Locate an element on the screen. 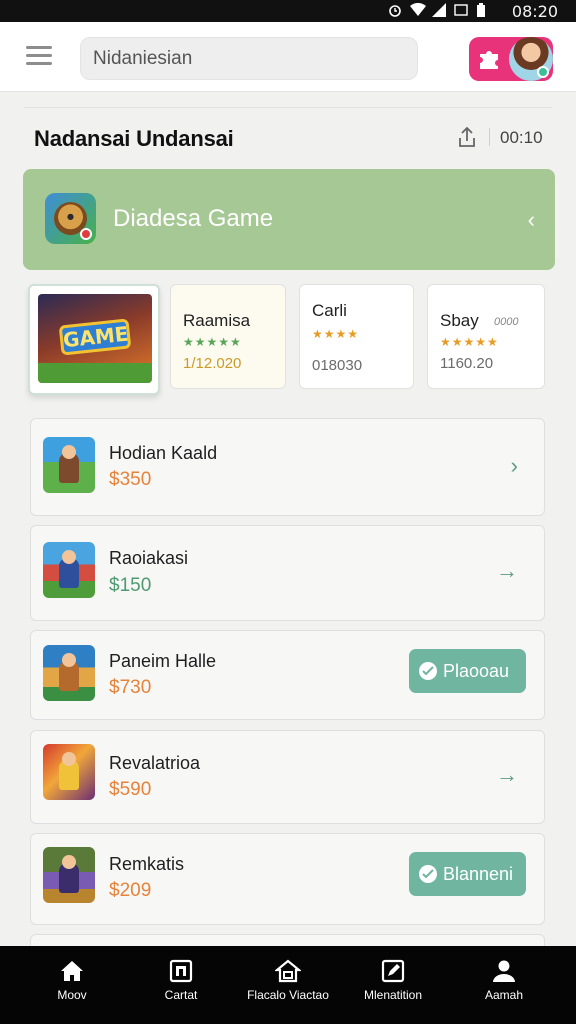 This screenshot has width=576, height=1024. game-icon is located at coordinates (70, 218).